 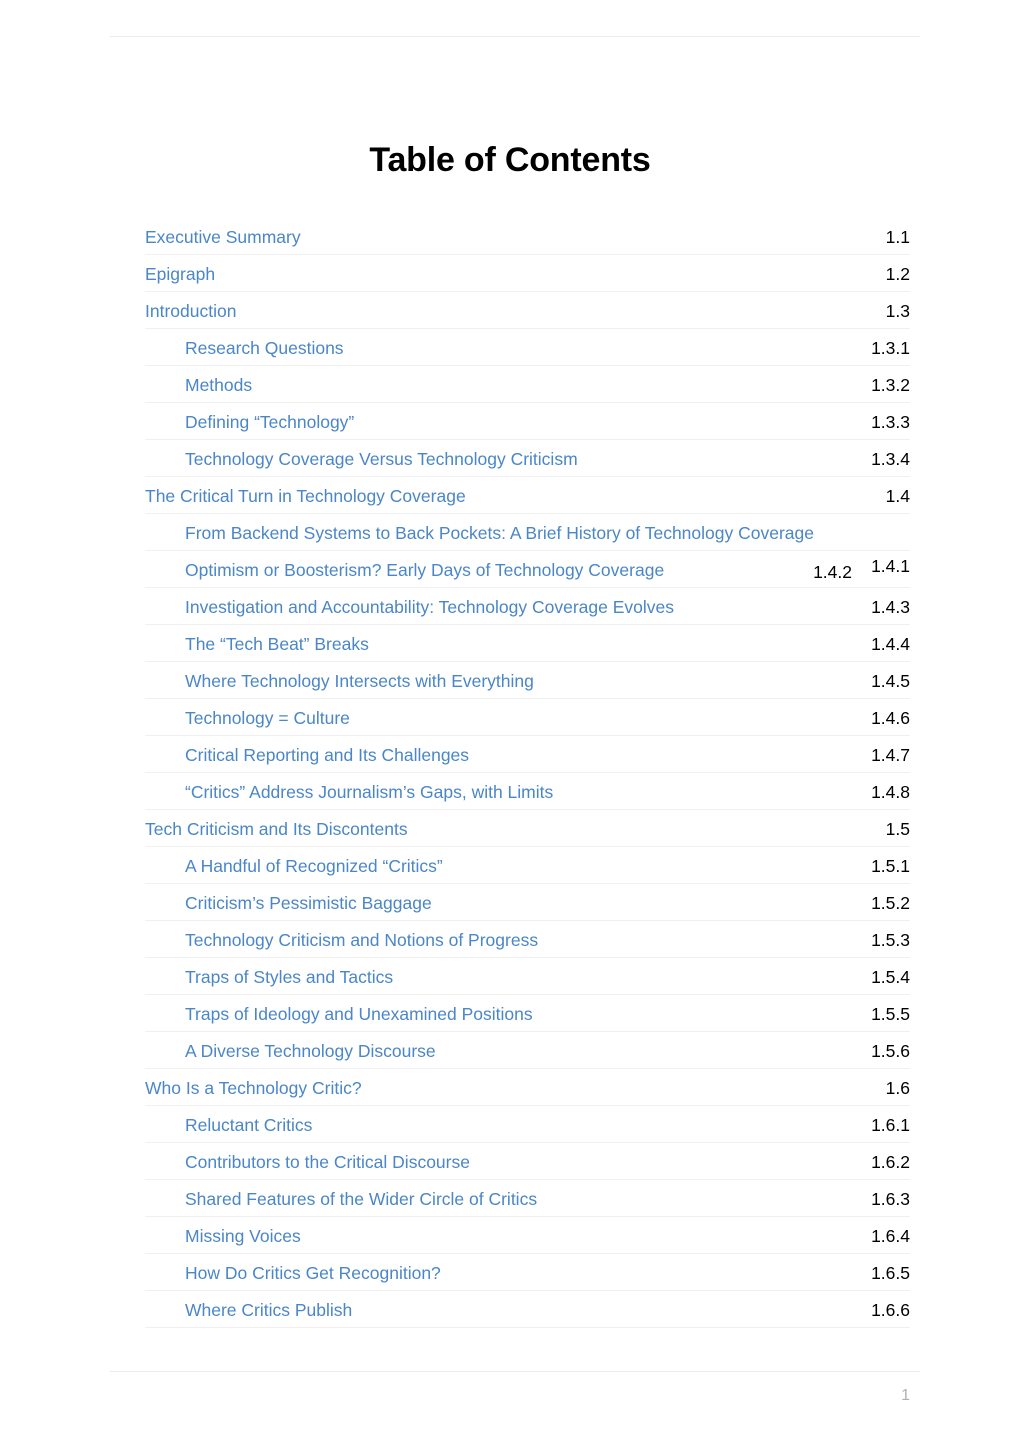 What do you see at coordinates (890, 1236) in the screenshot?
I see `toc-entry-number: 1.6.4` at bounding box center [890, 1236].